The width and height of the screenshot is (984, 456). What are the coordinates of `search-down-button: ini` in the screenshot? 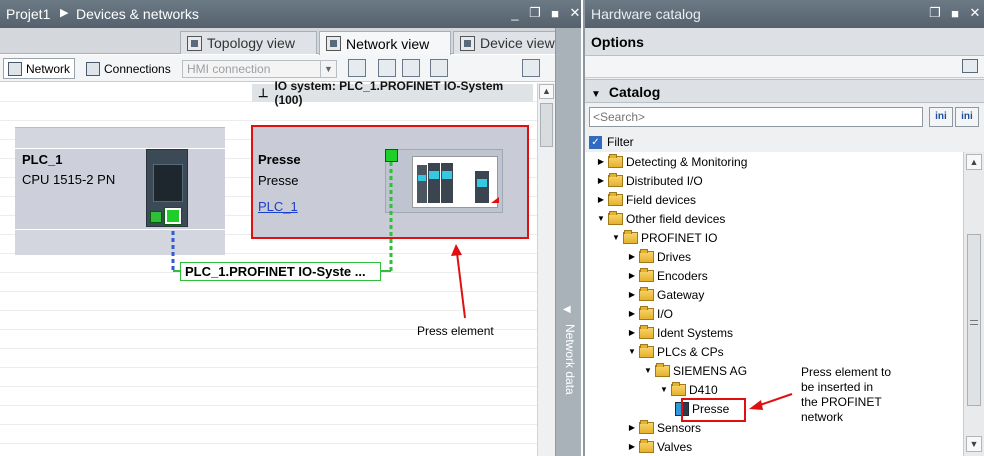 It's located at (941, 117).